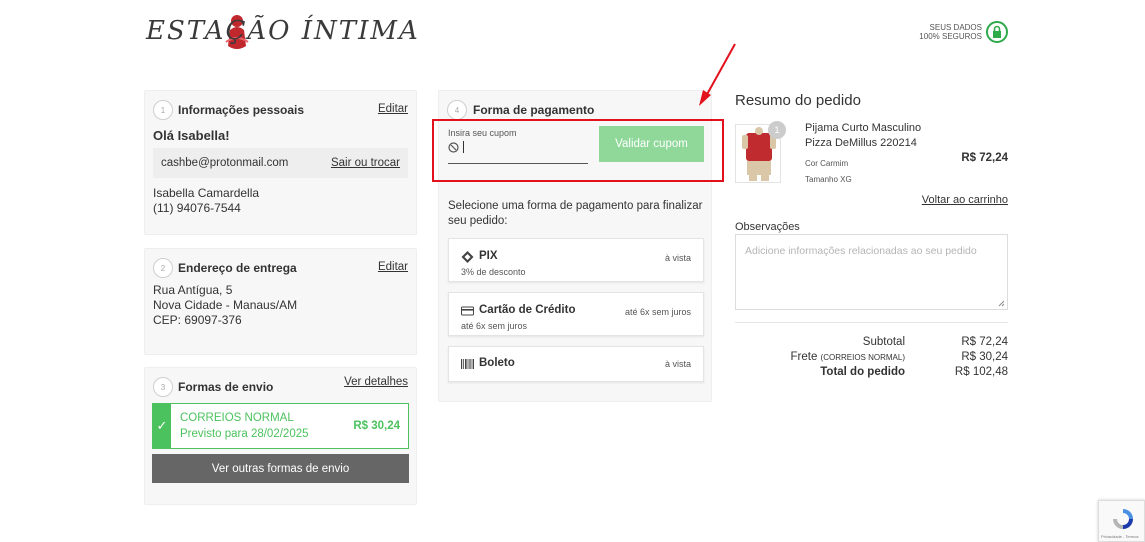  What do you see at coordinates (494, 326) in the screenshot?
I see `payment-option-sub: até 6x sem juros` at bounding box center [494, 326].